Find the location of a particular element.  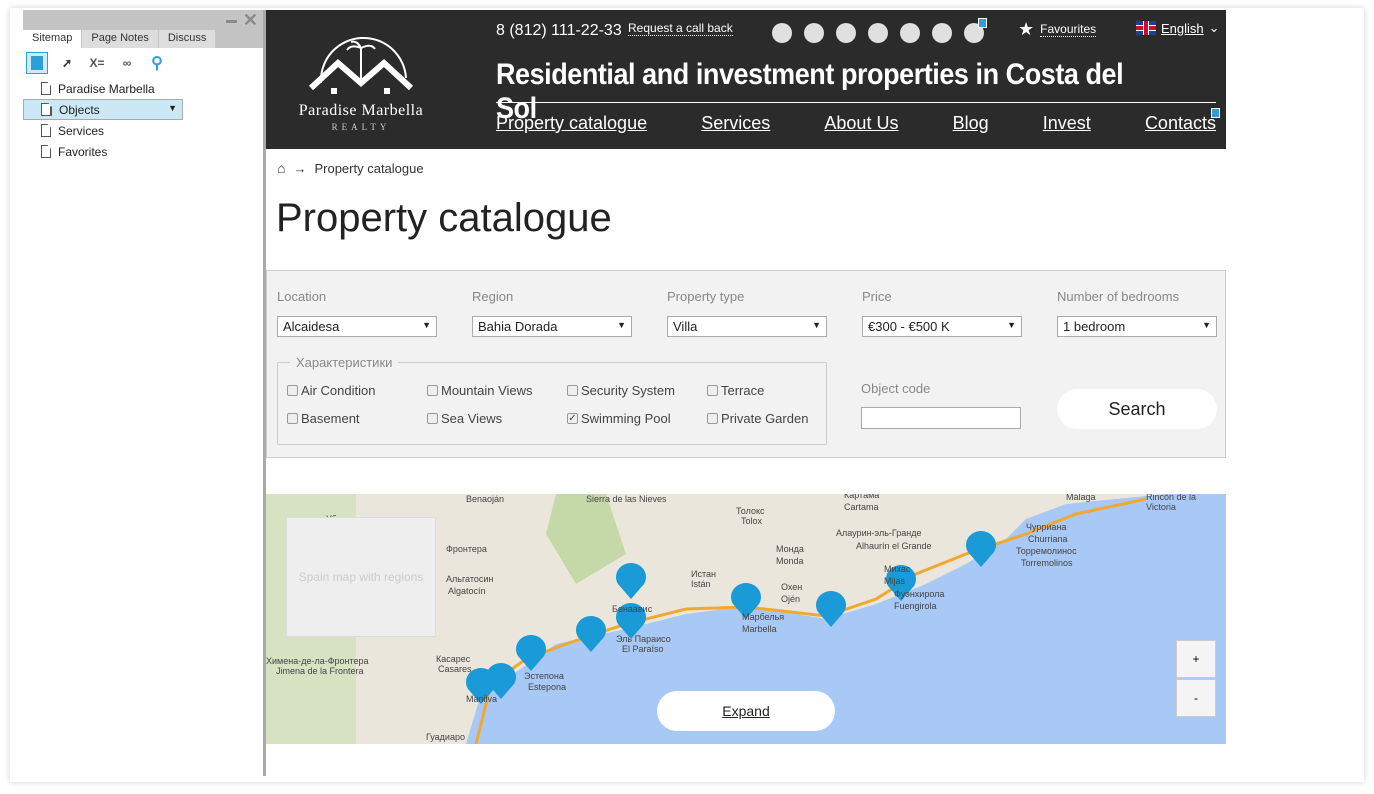

star-icon: ★ is located at coordinates (1026, 29).